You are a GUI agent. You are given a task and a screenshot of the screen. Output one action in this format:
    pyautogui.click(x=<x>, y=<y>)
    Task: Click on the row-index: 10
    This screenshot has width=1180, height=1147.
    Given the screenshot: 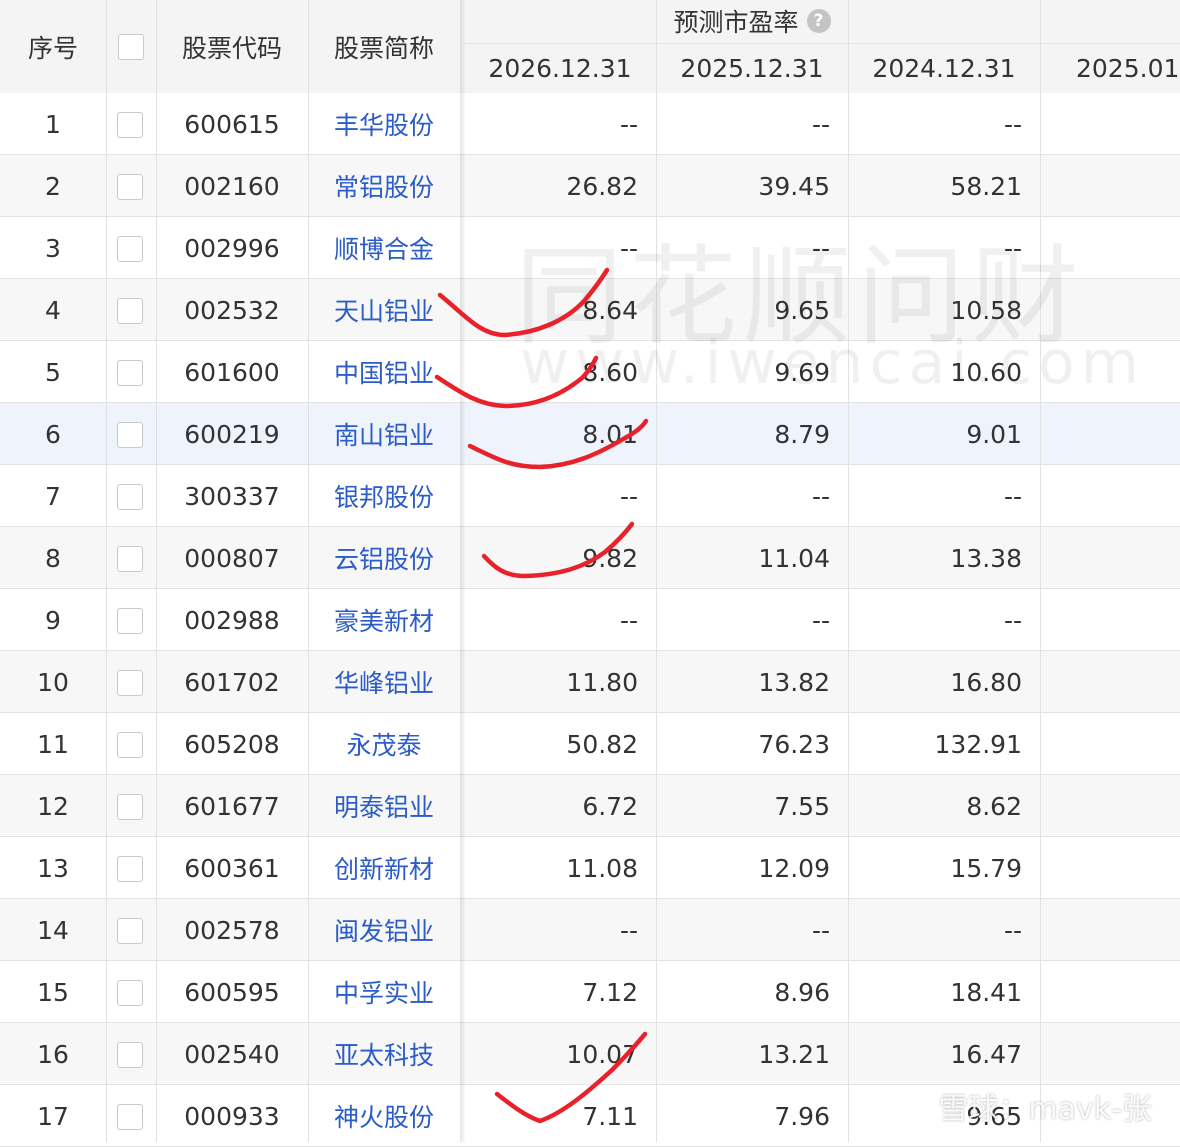 What is the action you would take?
    pyautogui.click(x=53, y=682)
    